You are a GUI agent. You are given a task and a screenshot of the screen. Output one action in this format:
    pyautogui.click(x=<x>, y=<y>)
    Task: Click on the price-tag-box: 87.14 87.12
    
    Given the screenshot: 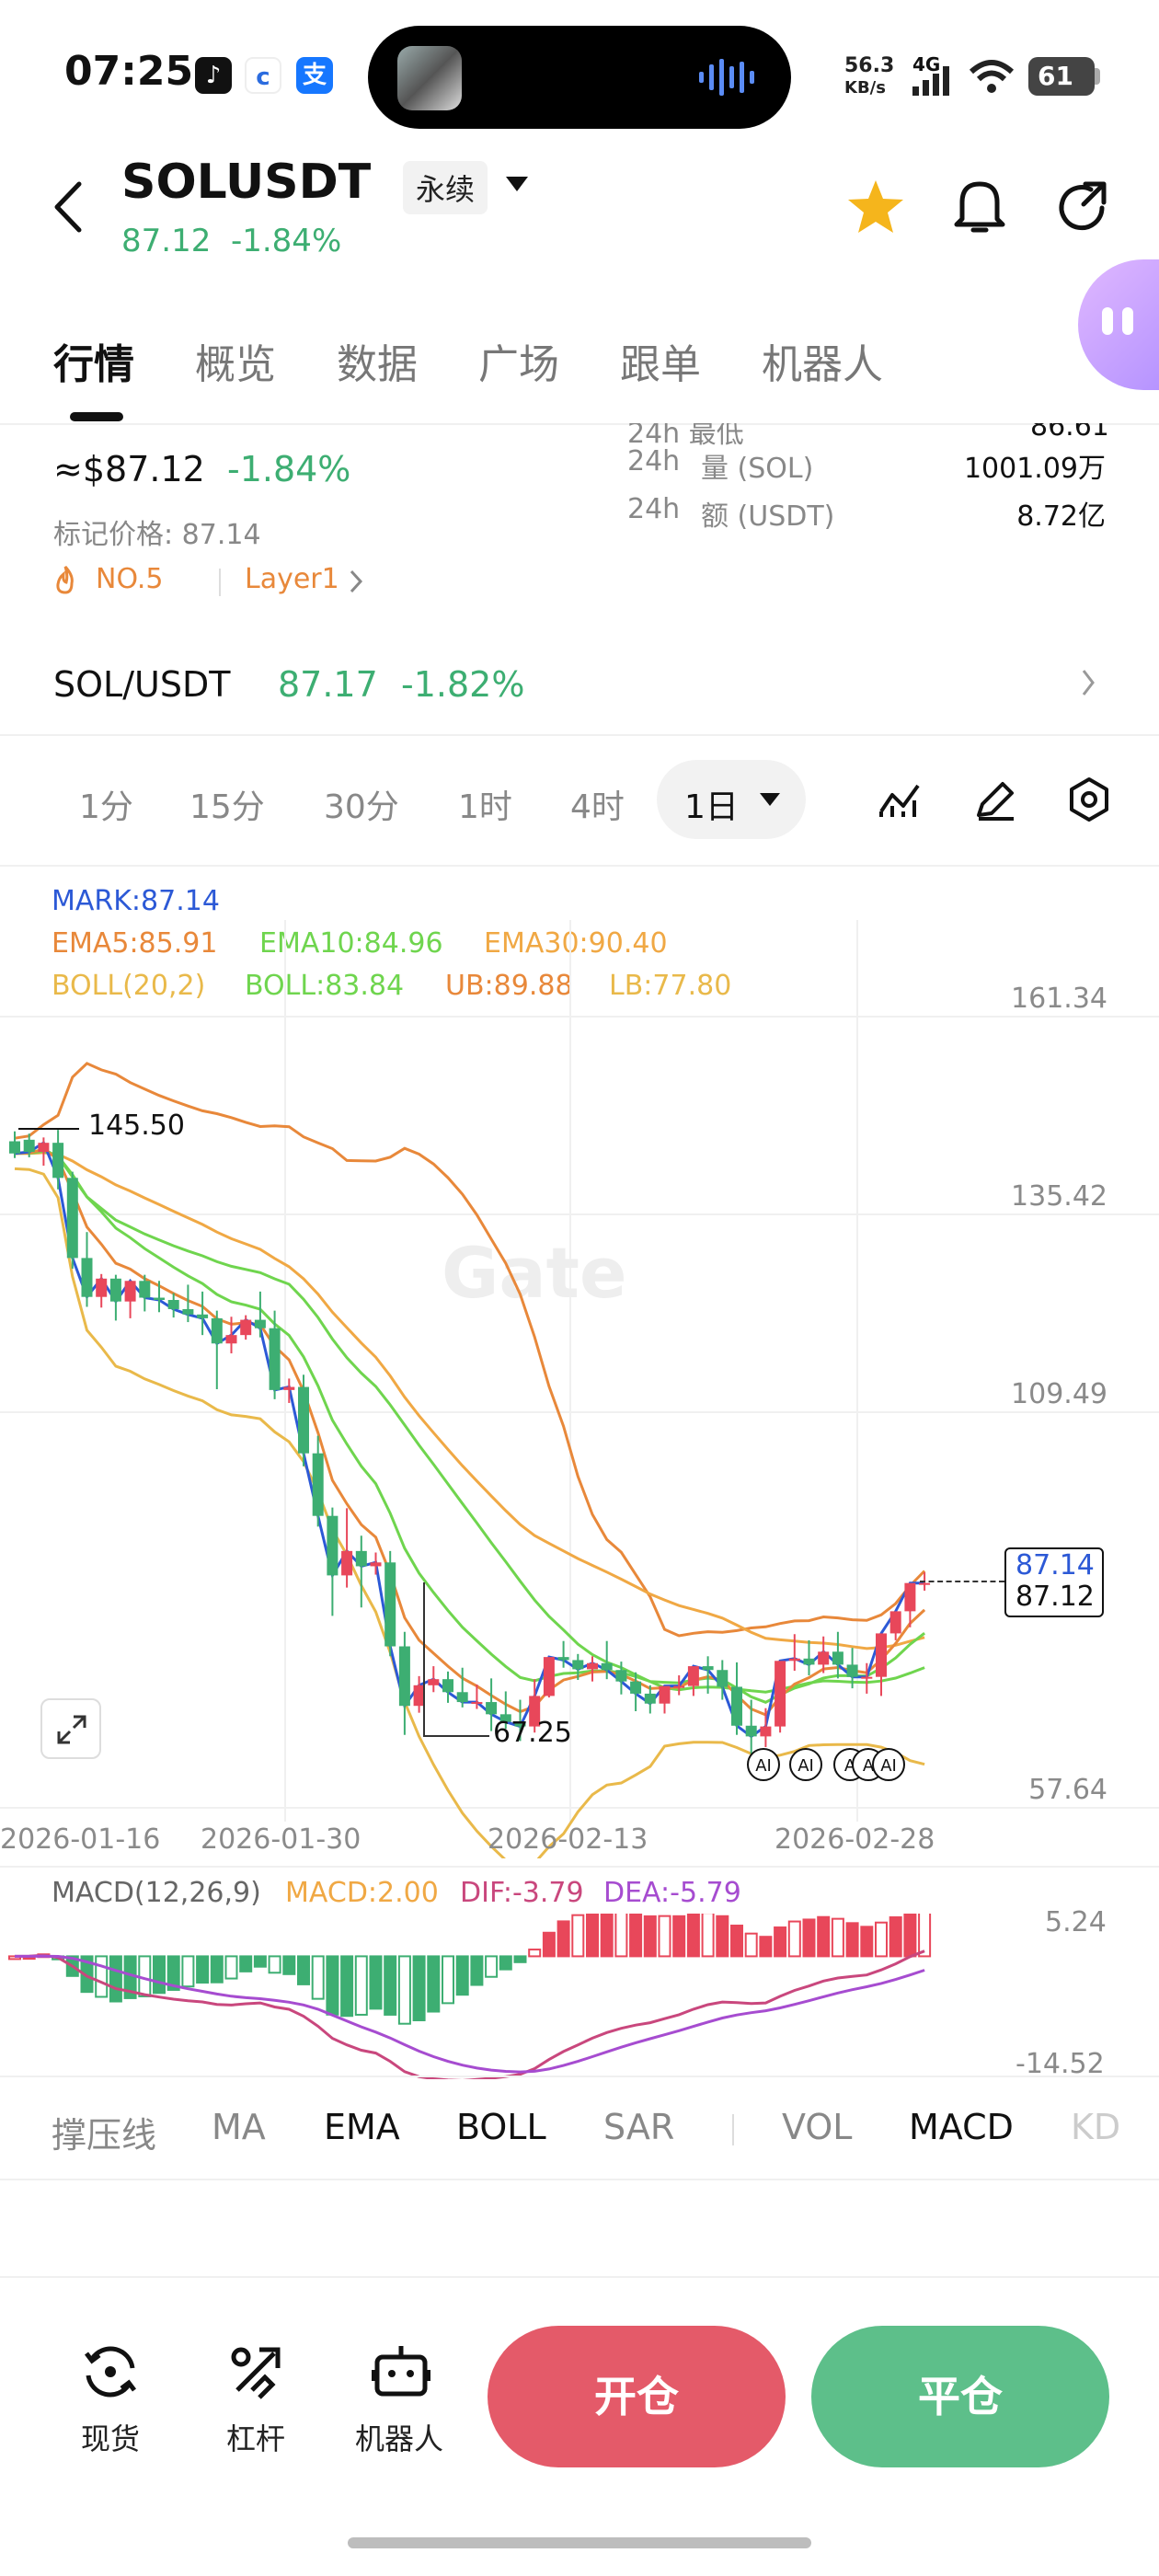 What is the action you would take?
    pyautogui.click(x=1054, y=1582)
    